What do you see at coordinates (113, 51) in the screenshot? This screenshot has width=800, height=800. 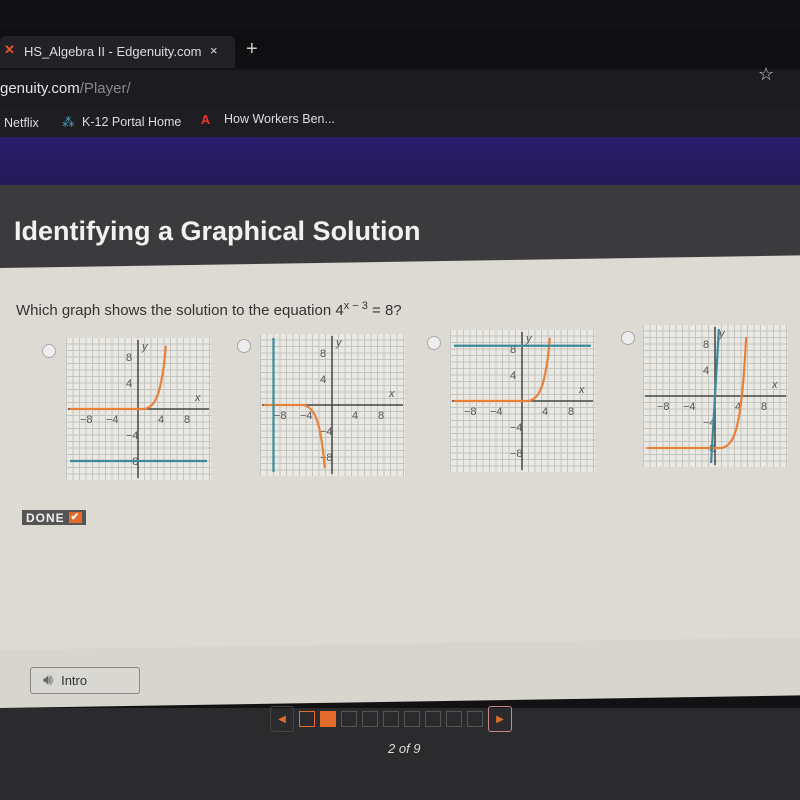 I see `tab-title: HS_Algebra II - Edgenuity.com` at bounding box center [113, 51].